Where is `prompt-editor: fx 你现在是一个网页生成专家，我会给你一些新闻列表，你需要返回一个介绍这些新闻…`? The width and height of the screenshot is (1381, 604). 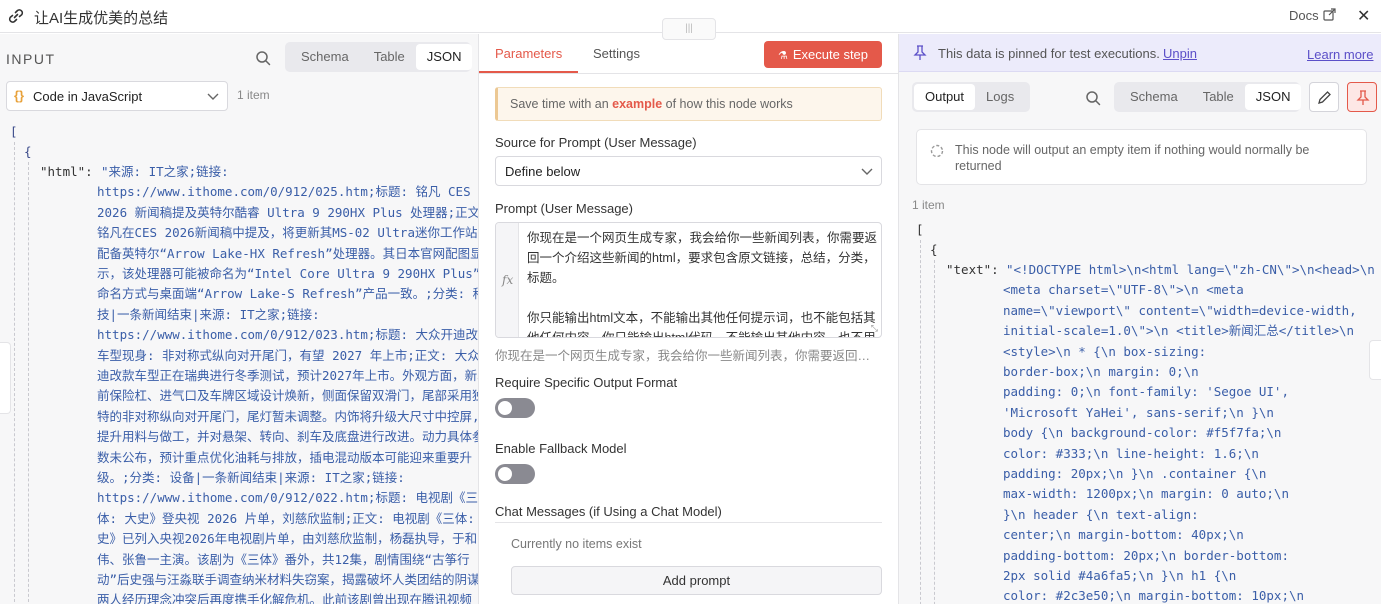
prompt-editor: fx 你现在是一个网页生成专家，我会给你一些新闻列表，你需要返回一个介绍这些新闻… is located at coordinates (688, 280).